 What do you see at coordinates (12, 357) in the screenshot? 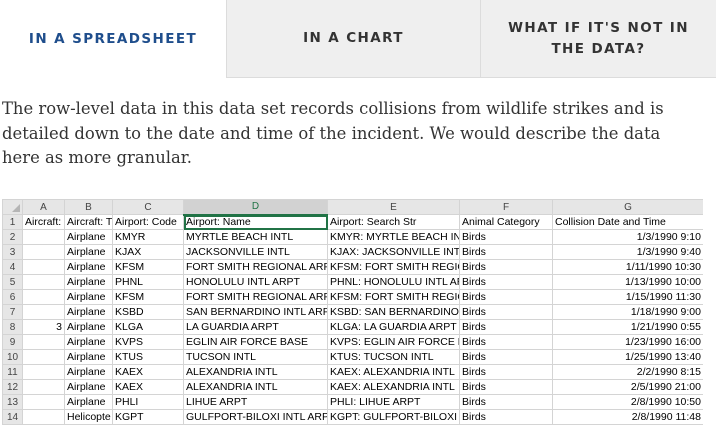
I see `row-number: 10` at bounding box center [12, 357].